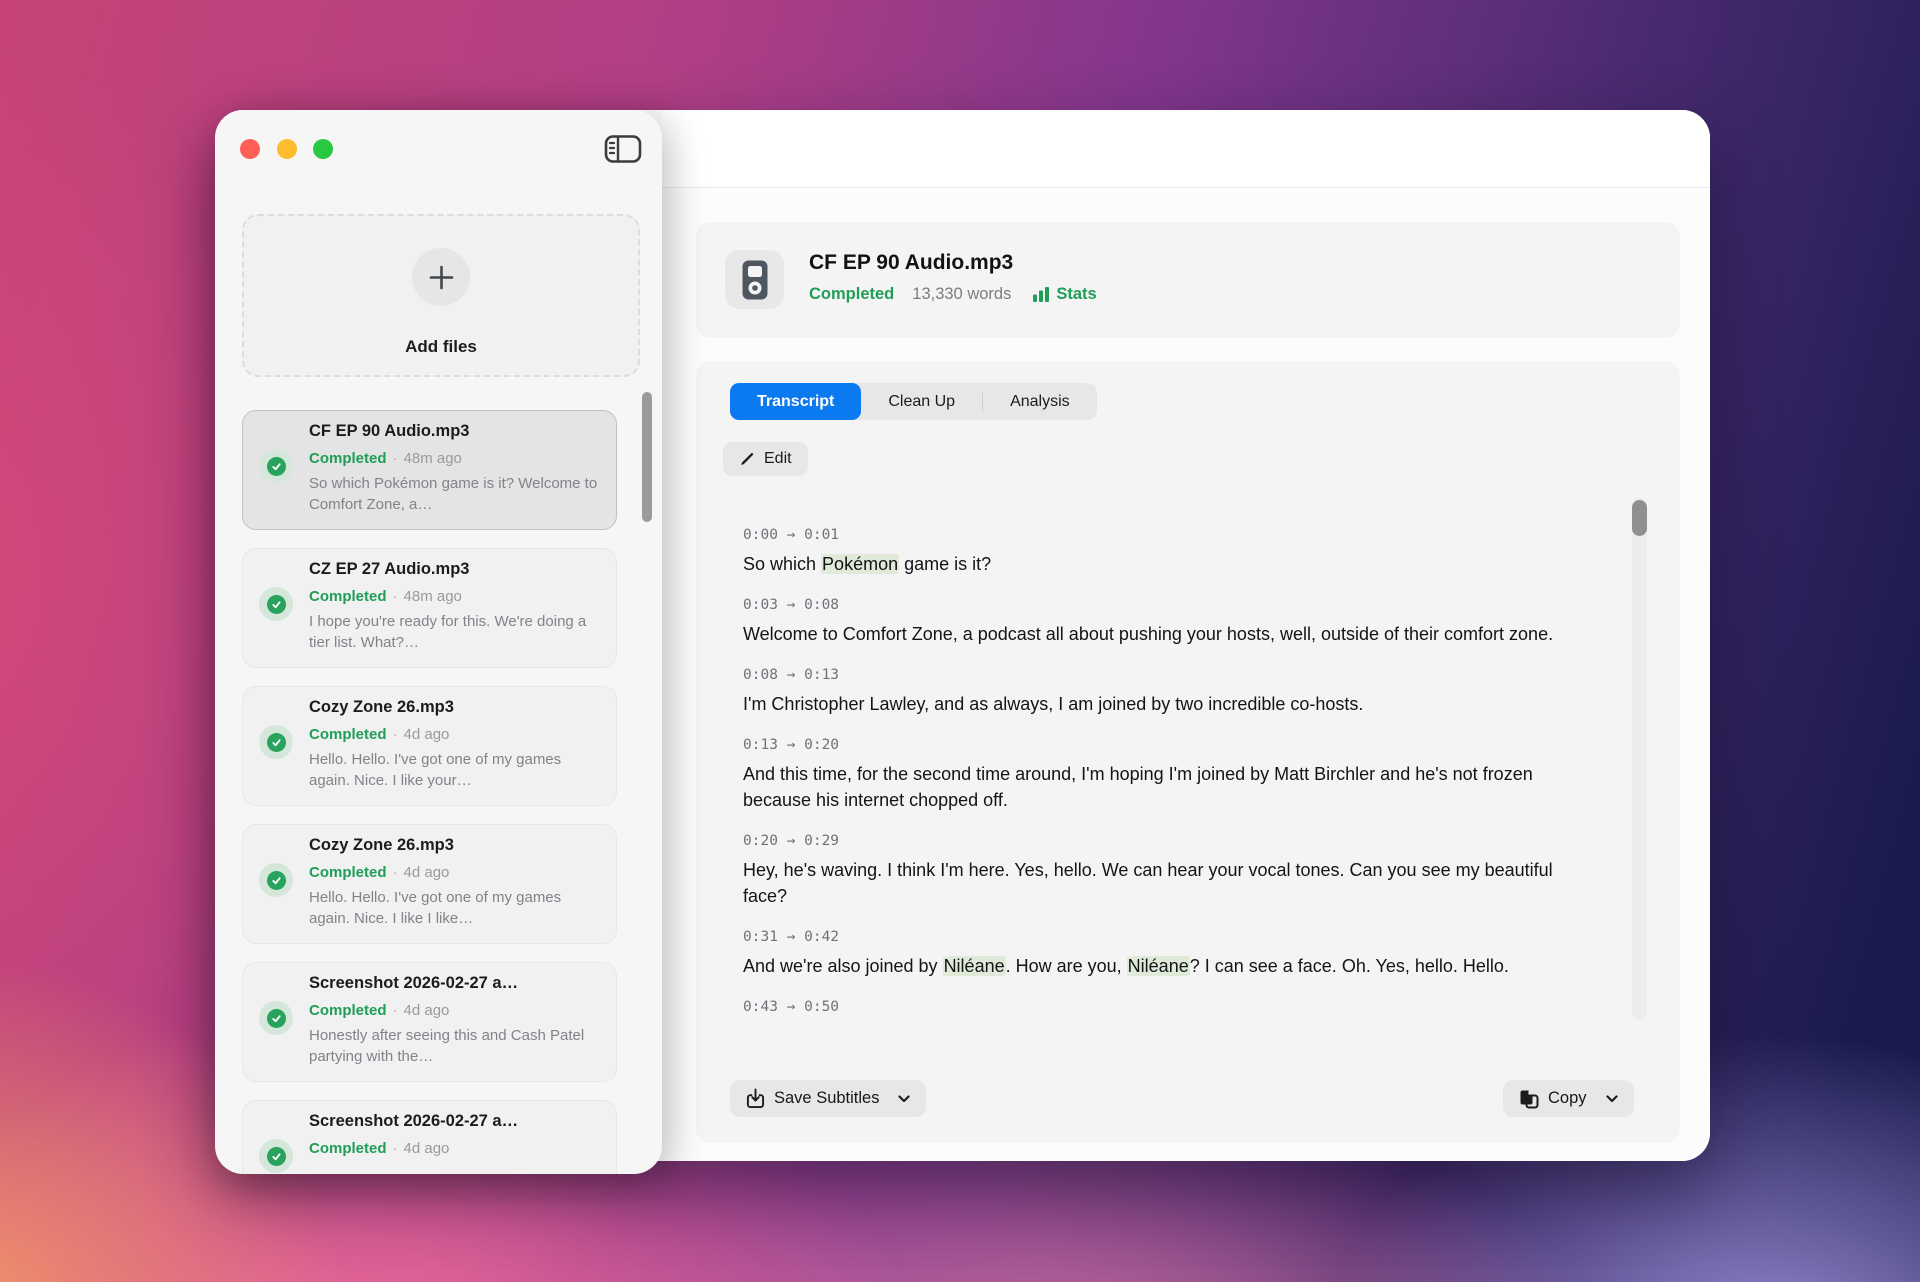 This screenshot has height=1282, width=1920. I want to click on save-subtitles-label: Save Subtitles, so click(827, 1098).